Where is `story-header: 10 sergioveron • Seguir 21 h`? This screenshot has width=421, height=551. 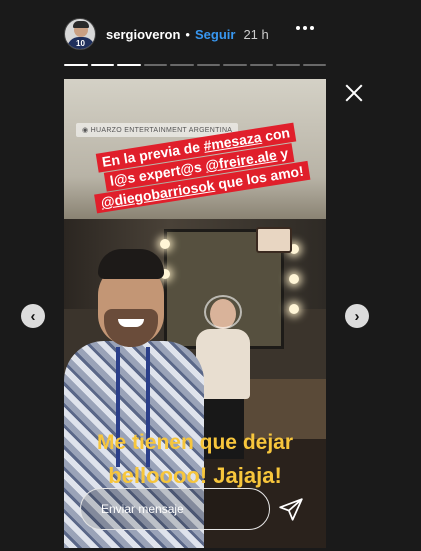
story-header: 10 sergioveron • Seguir 21 h is located at coordinates (166, 34).